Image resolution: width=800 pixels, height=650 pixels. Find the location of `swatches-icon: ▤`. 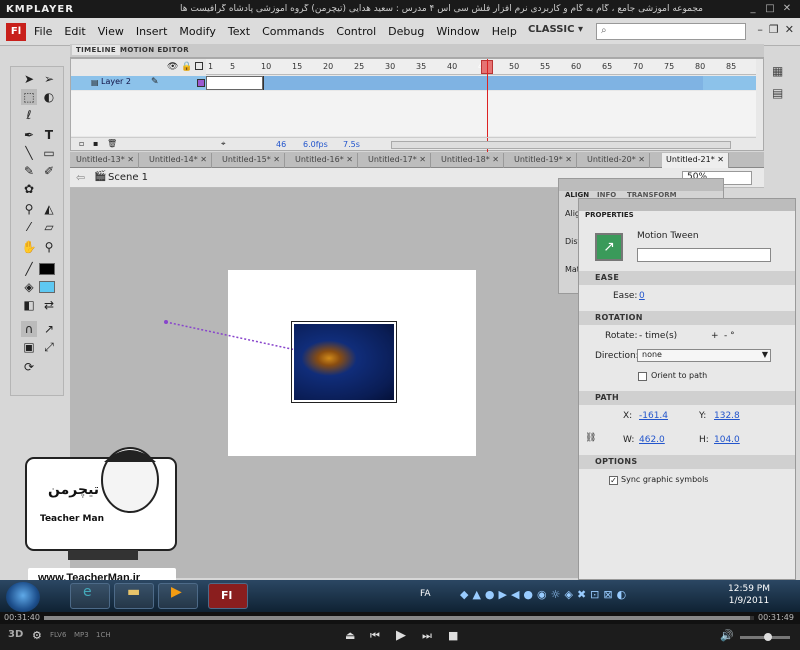

swatches-icon: ▤ is located at coordinates (777, 93).